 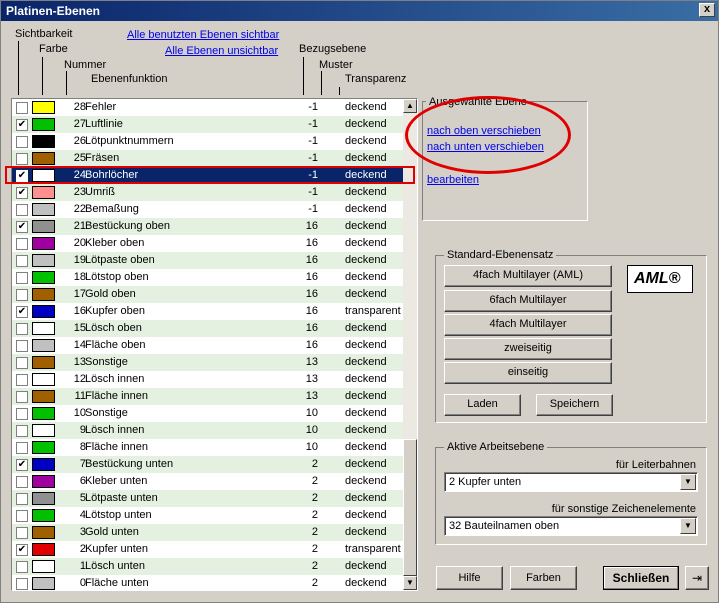 I want to click on layer-row: ✔ 21 Bestückung oben 16 deckend, so click(x=207, y=226).